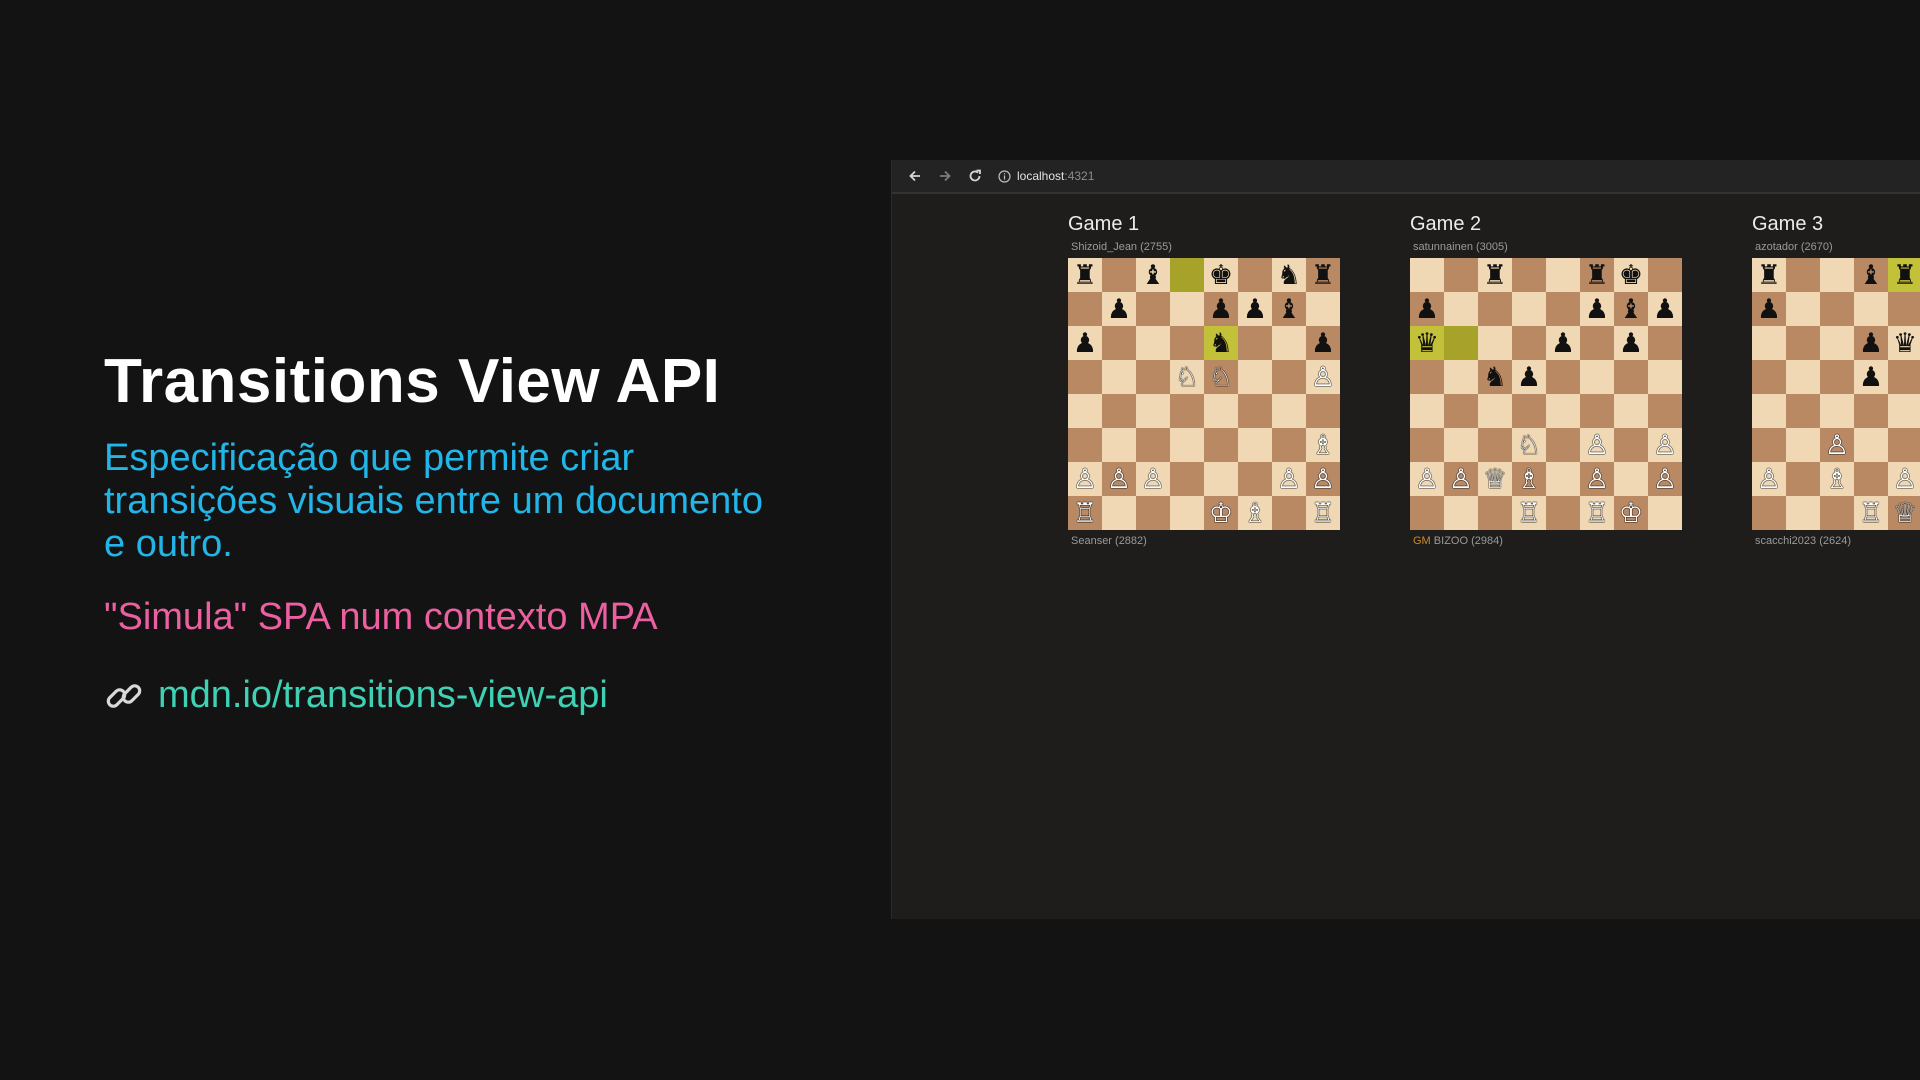 This screenshot has width=1920, height=1080. I want to click on chess-board: ♜♝♜♟♝♟♛♟♙♙♗♙♙♖♕, so click(1836, 394).